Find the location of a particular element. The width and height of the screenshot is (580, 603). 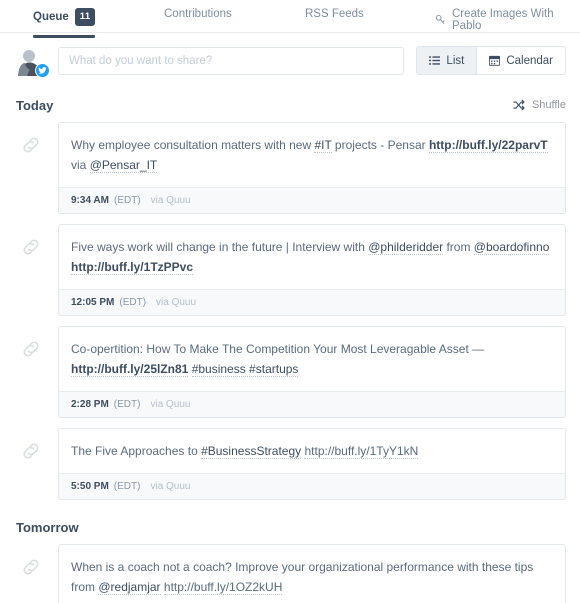

post-time: 12:05 PM is located at coordinates (93, 302).